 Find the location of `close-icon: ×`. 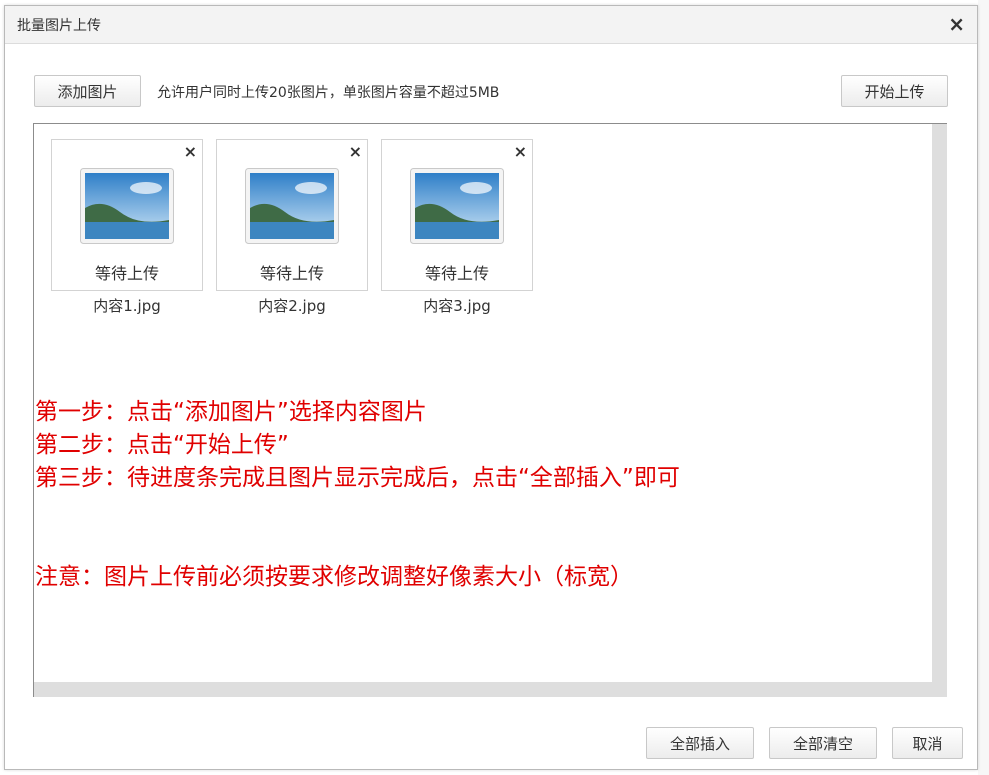

close-icon: × is located at coordinates (956, 24).